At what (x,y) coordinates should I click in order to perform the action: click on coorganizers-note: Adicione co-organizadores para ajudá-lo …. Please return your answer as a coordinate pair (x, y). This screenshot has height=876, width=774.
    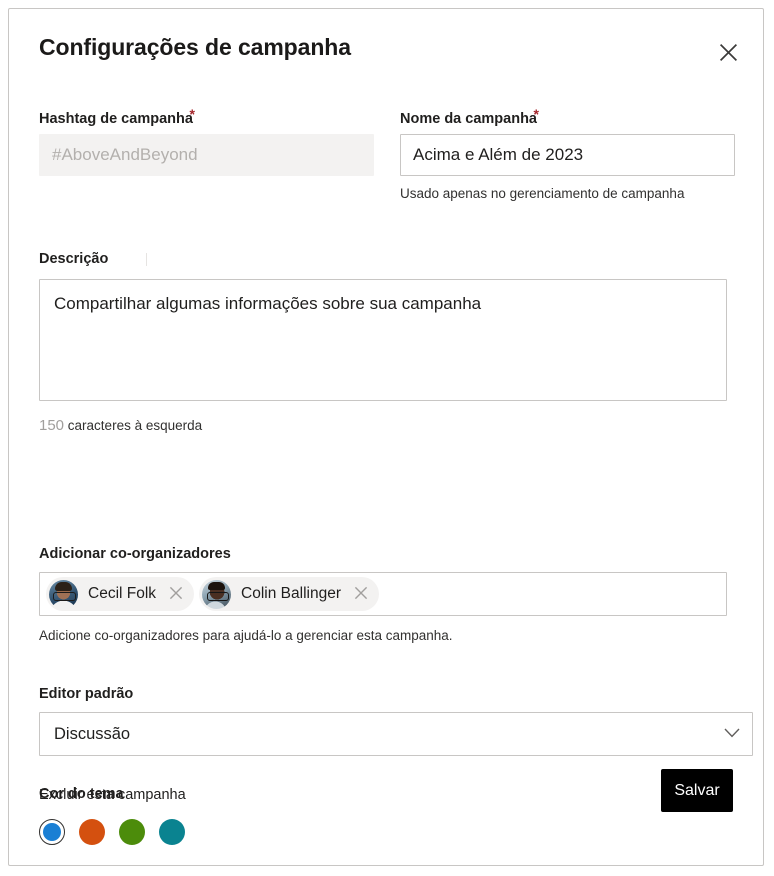
    Looking at the image, I should click on (246, 635).